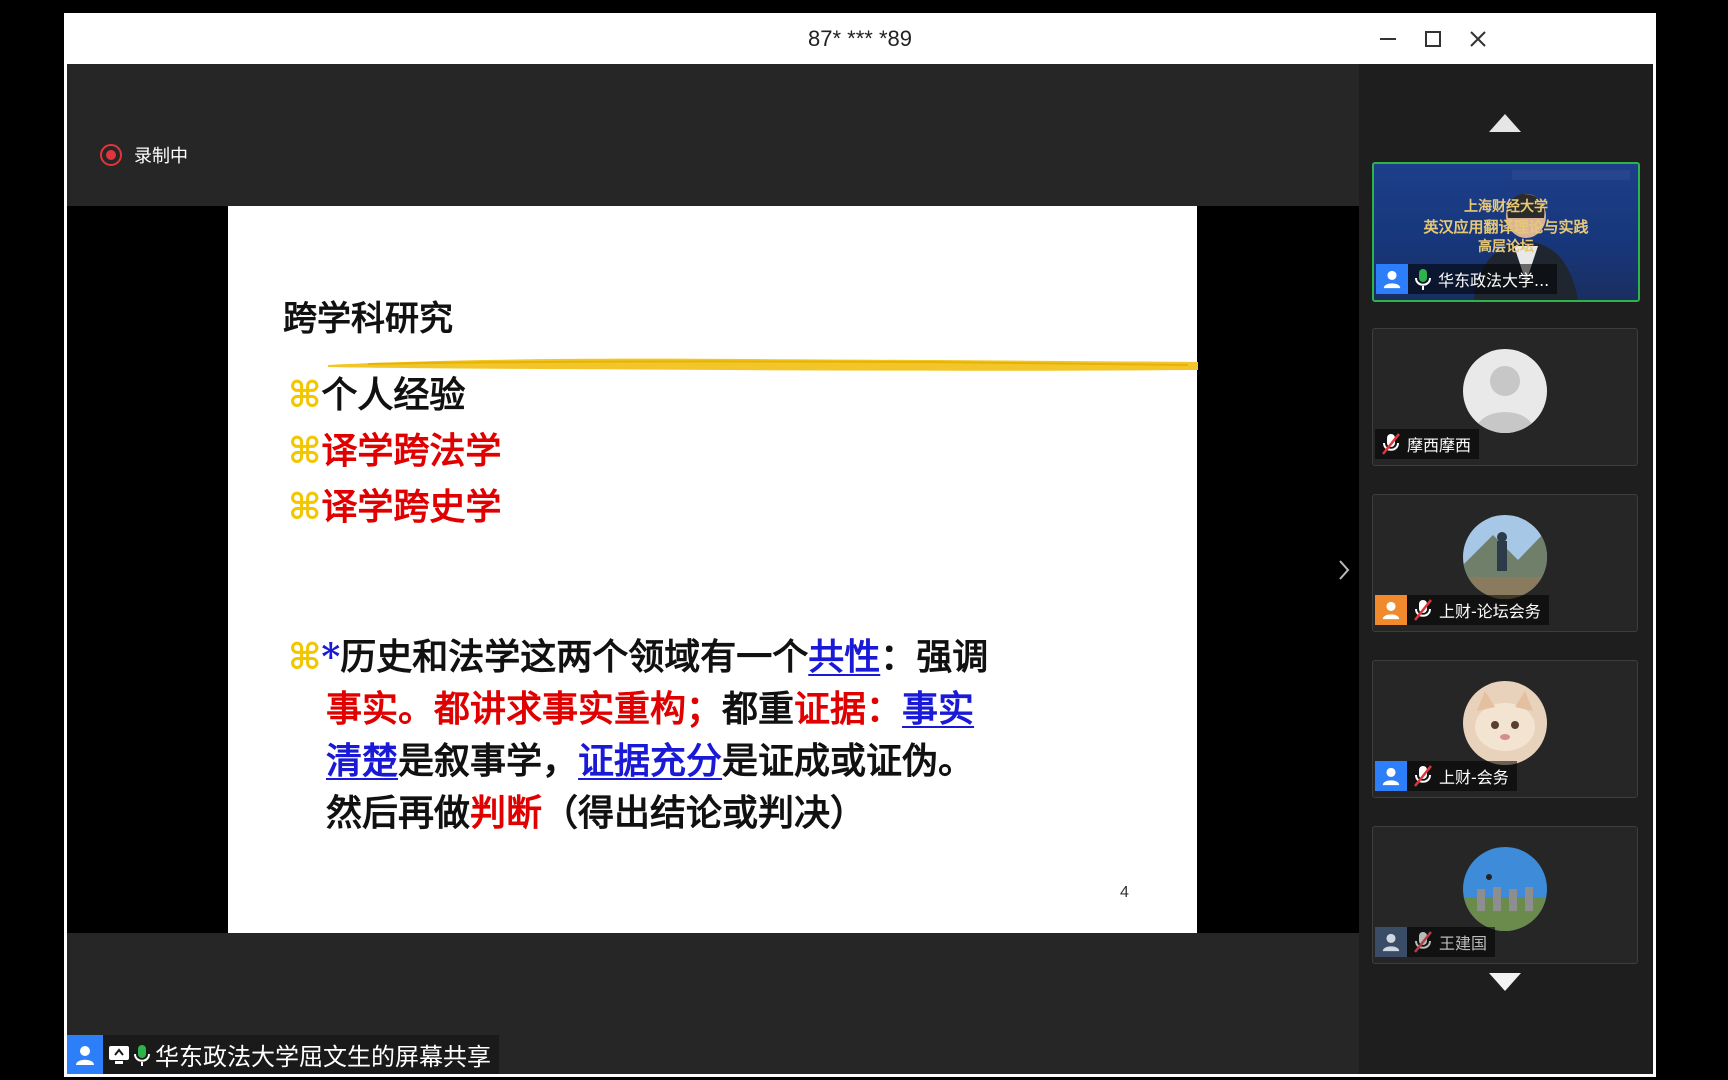  Describe the element at coordinates (1388, 39) in the screenshot. I see `minimize-icon` at that location.